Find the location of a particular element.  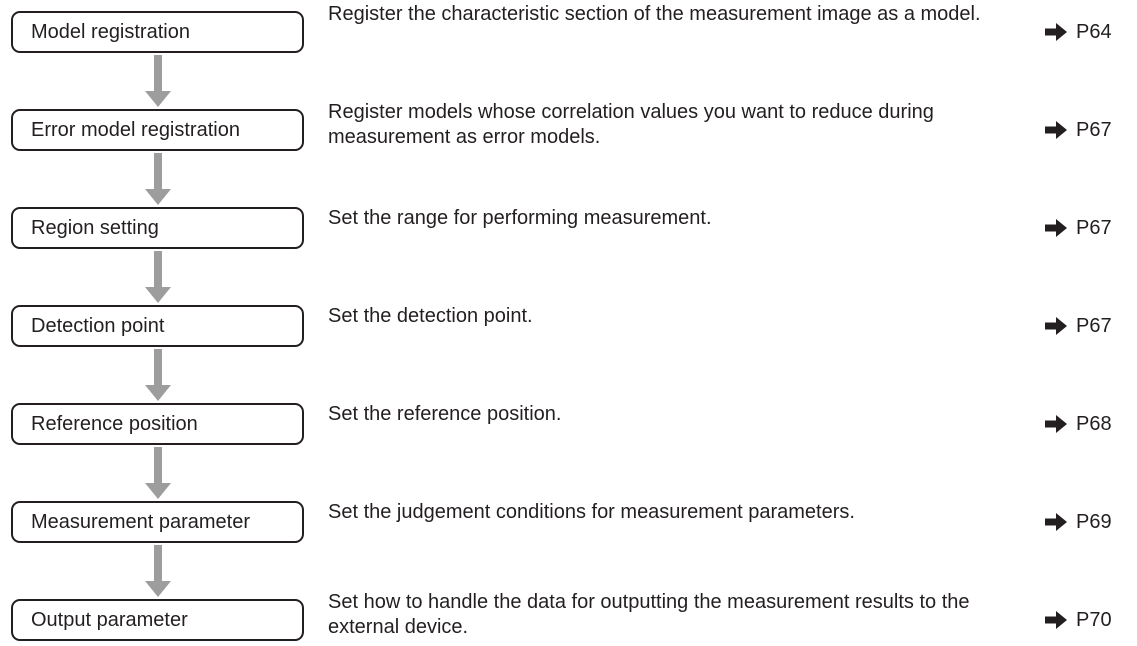

step-box: Region setting is located at coordinates (157, 228).